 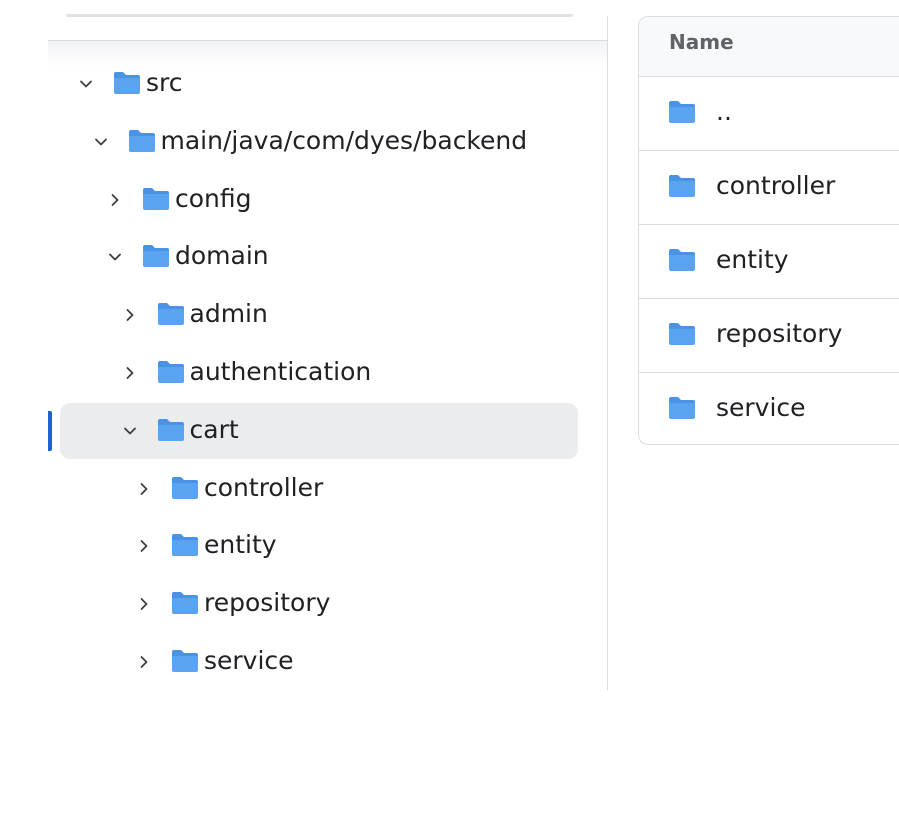 What do you see at coordinates (776, 185) in the screenshot?
I see `file-name: controller` at bounding box center [776, 185].